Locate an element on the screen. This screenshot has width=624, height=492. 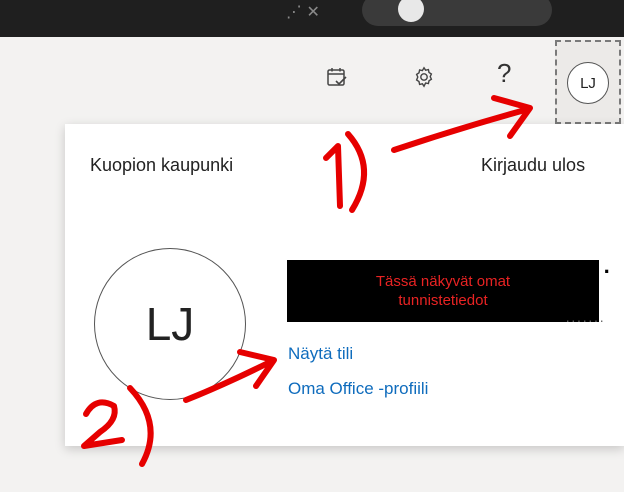
account-avatar: LJ is located at coordinates (588, 83).